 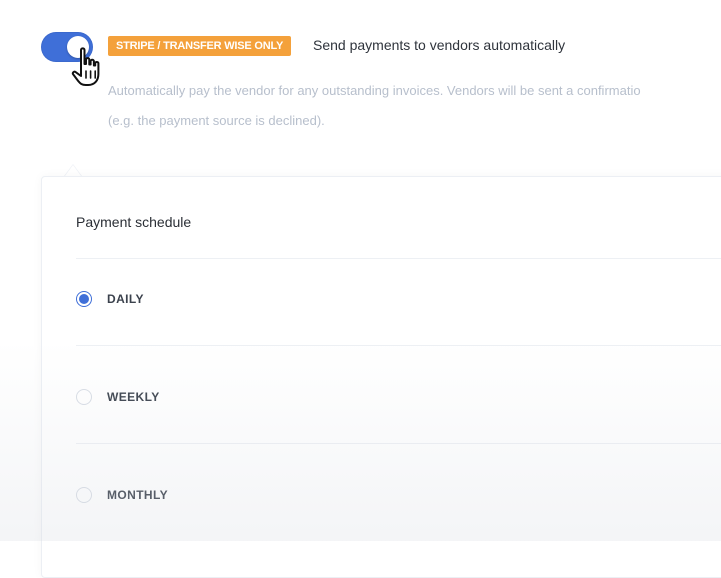 What do you see at coordinates (134, 222) in the screenshot?
I see `payment-schedule-label: Payment schedule` at bounding box center [134, 222].